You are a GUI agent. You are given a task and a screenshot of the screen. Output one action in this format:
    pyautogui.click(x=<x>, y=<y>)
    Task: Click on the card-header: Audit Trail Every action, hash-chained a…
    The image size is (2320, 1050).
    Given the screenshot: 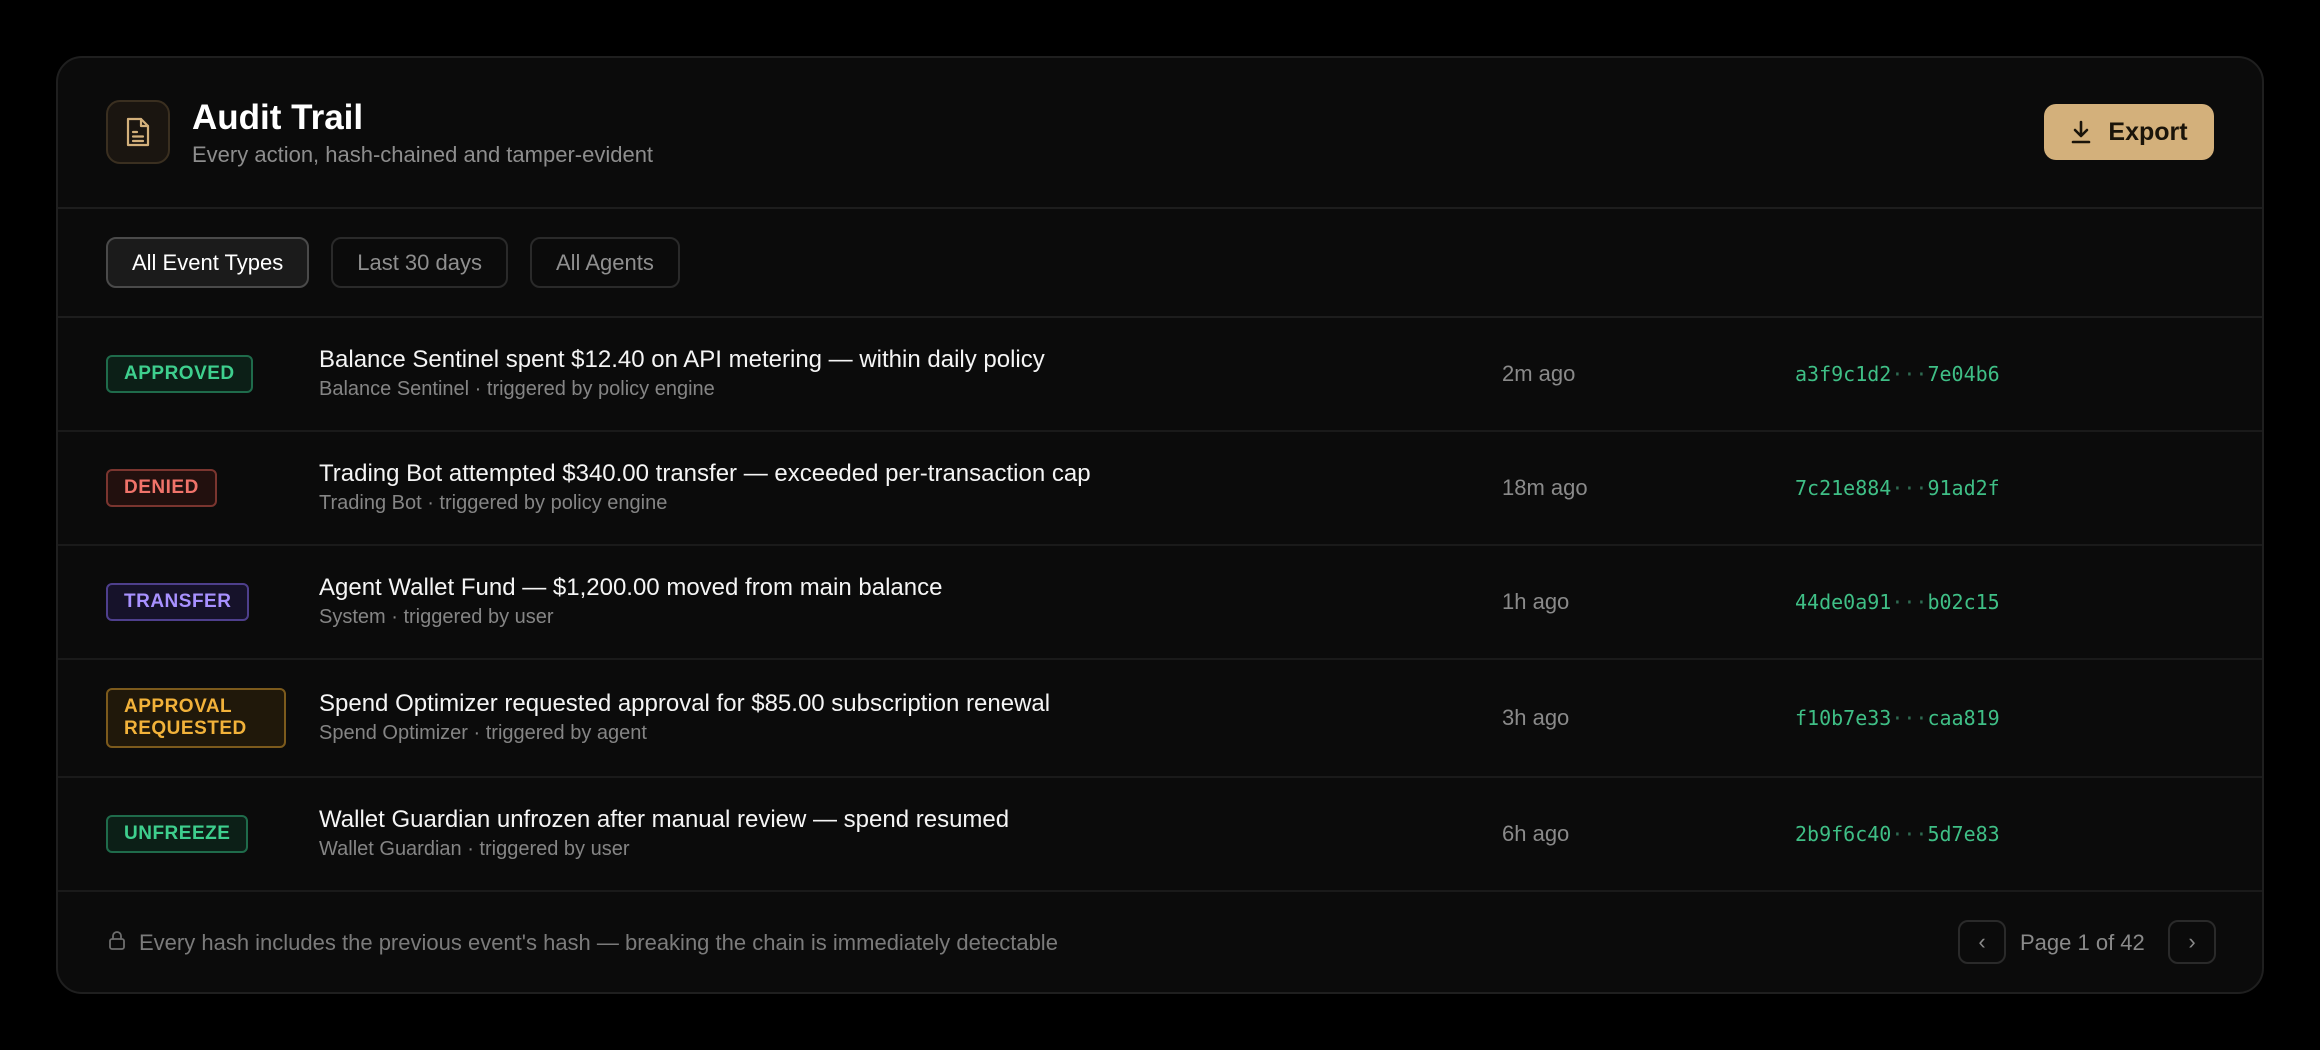 What is the action you would take?
    pyautogui.click(x=1160, y=133)
    